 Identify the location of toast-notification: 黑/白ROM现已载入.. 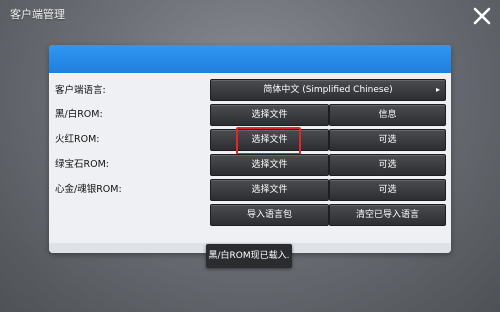
(249, 256).